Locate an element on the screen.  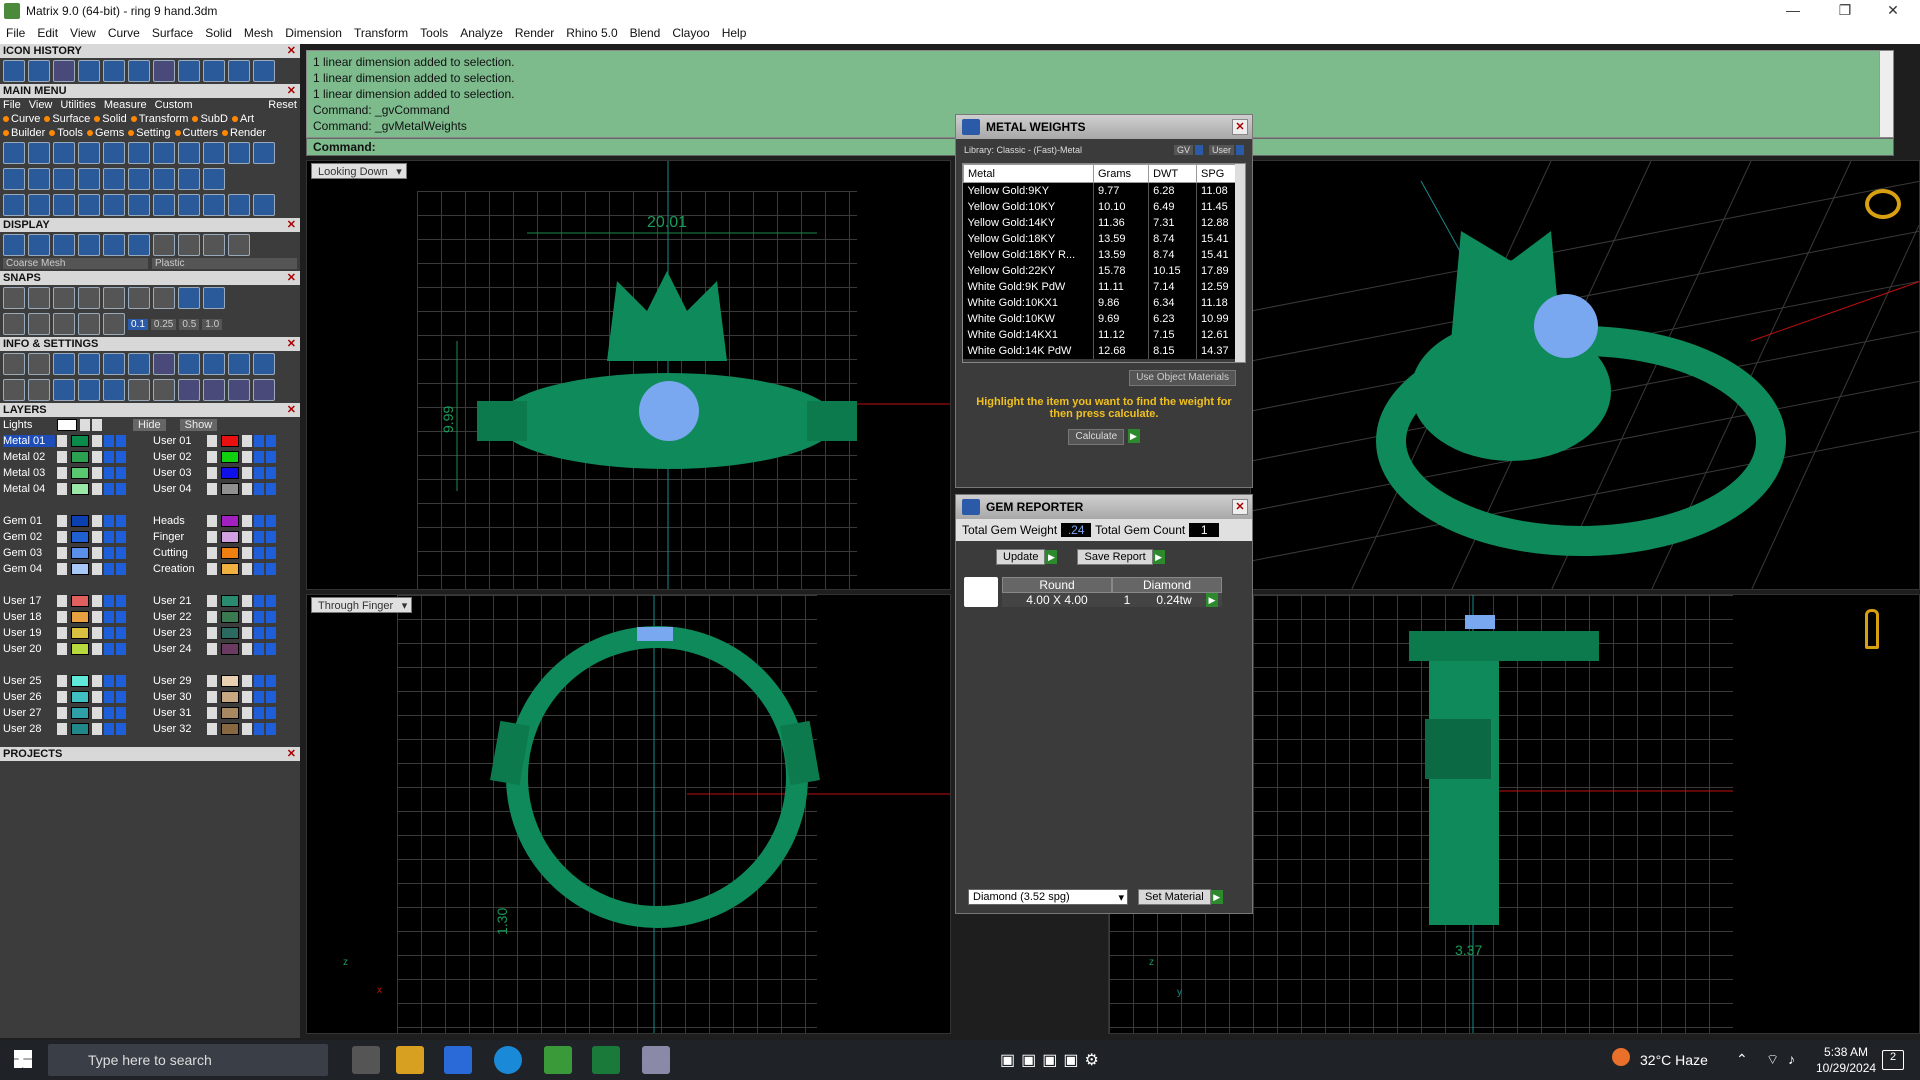
bend-icon is located at coordinates (14, 205).